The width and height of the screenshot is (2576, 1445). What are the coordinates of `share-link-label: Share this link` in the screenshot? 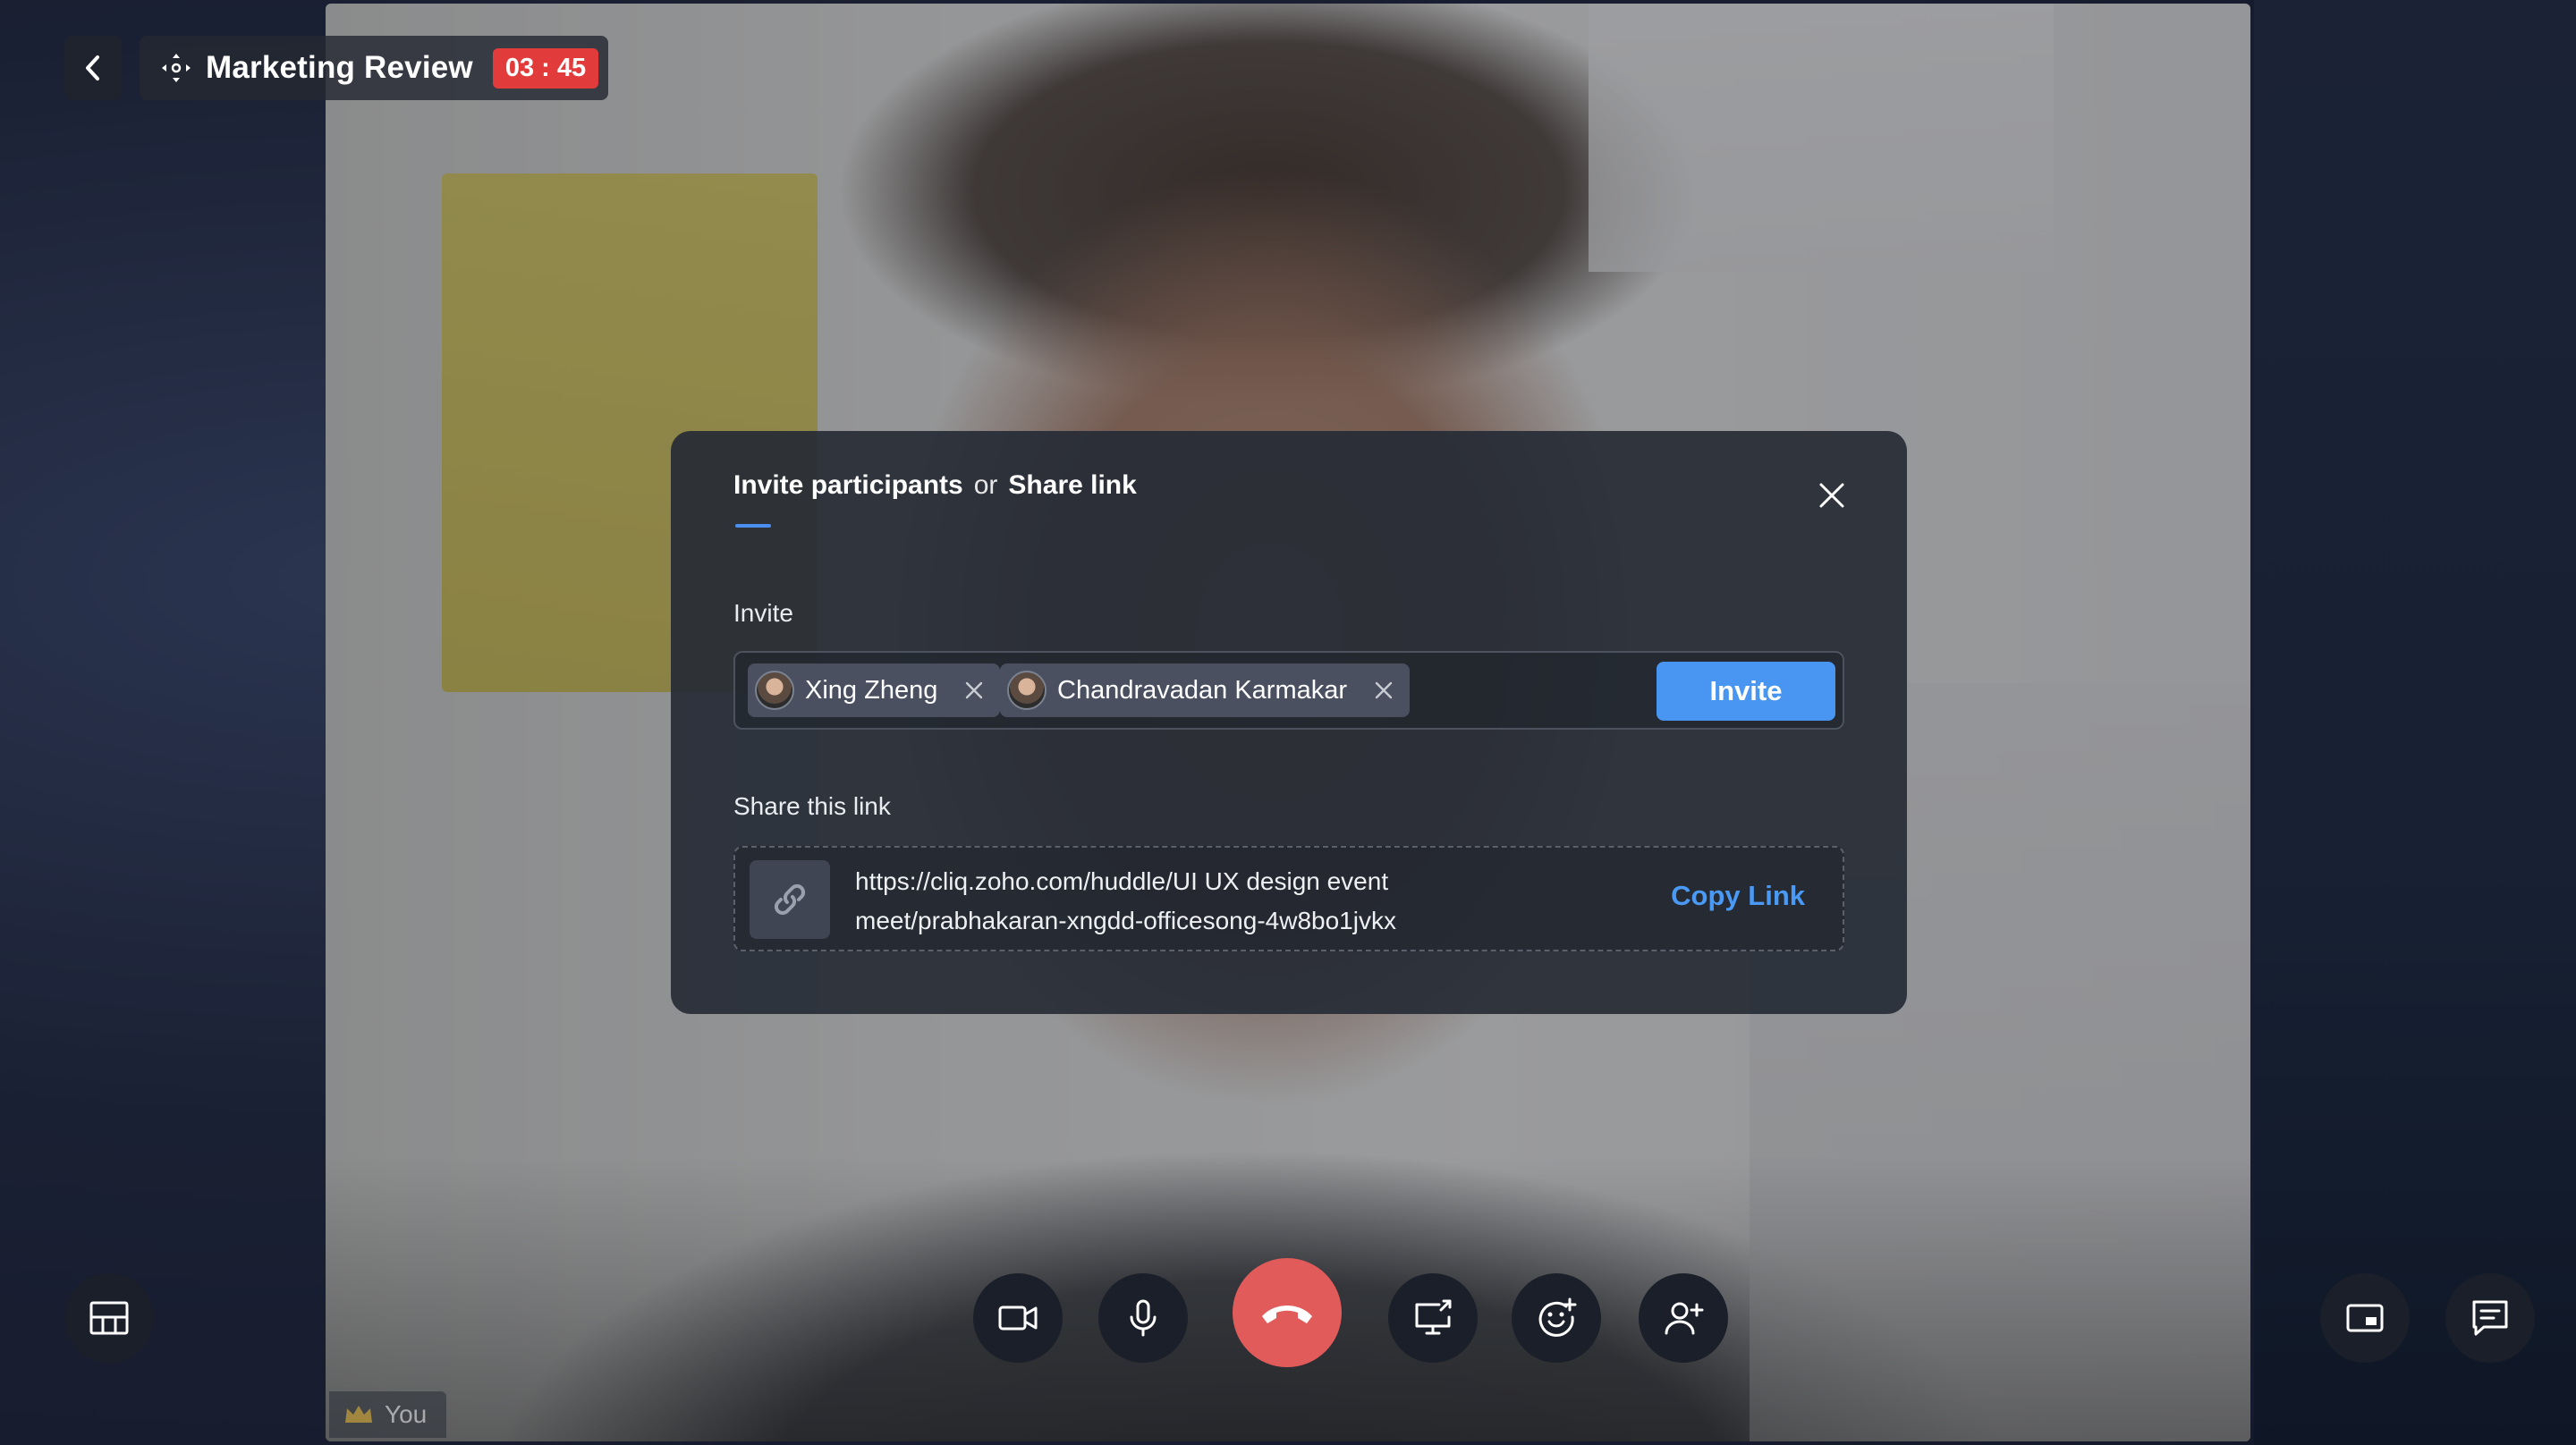 It's located at (812, 806).